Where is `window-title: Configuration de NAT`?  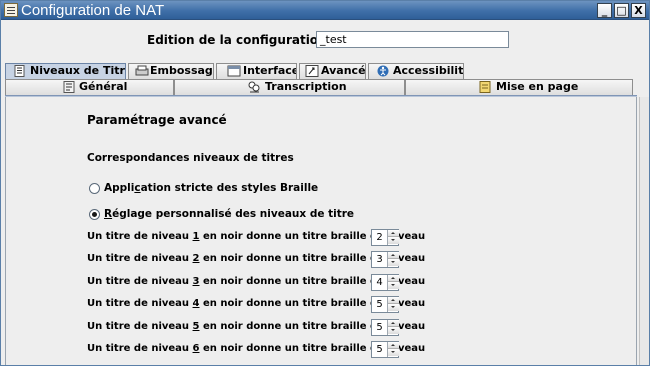 window-title: Configuration de NAT is located at coordinates (93, 10).